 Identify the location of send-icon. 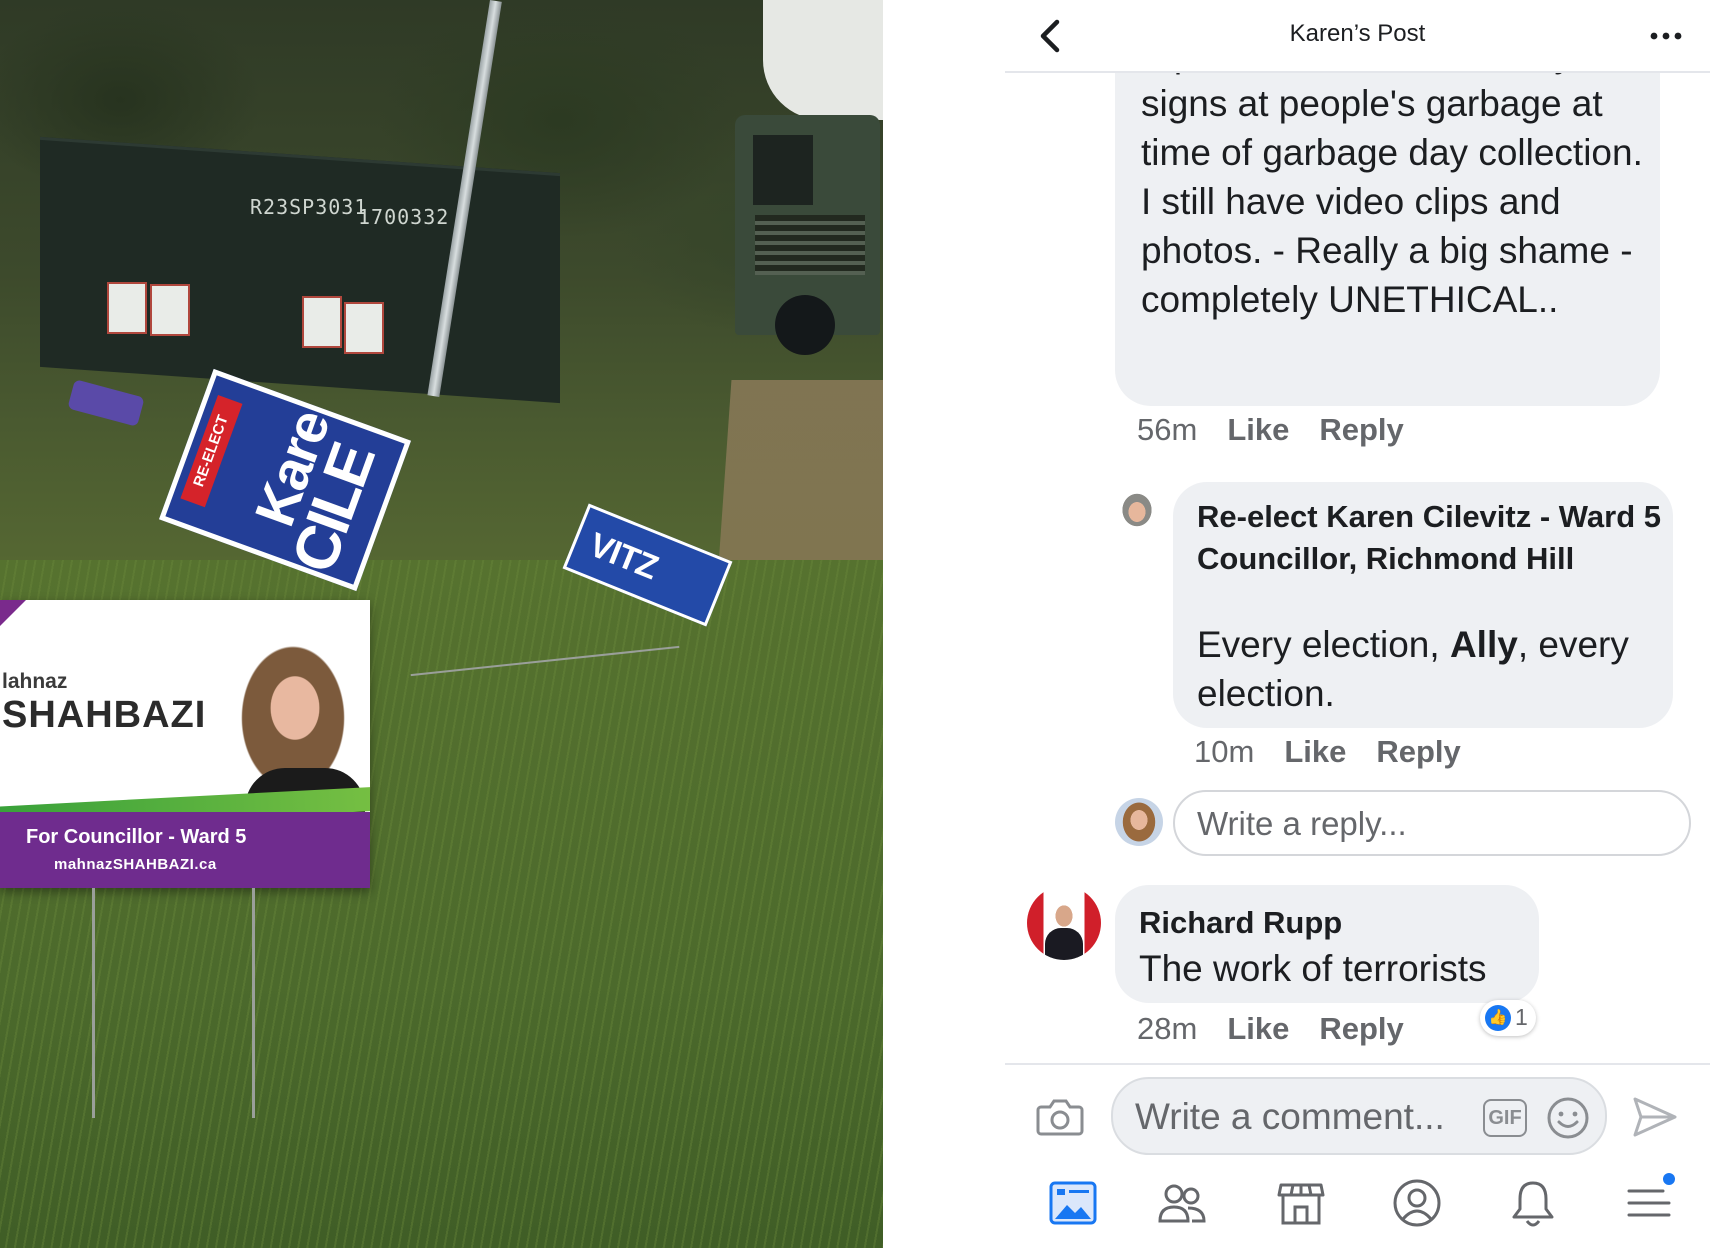
(1655, 1117).